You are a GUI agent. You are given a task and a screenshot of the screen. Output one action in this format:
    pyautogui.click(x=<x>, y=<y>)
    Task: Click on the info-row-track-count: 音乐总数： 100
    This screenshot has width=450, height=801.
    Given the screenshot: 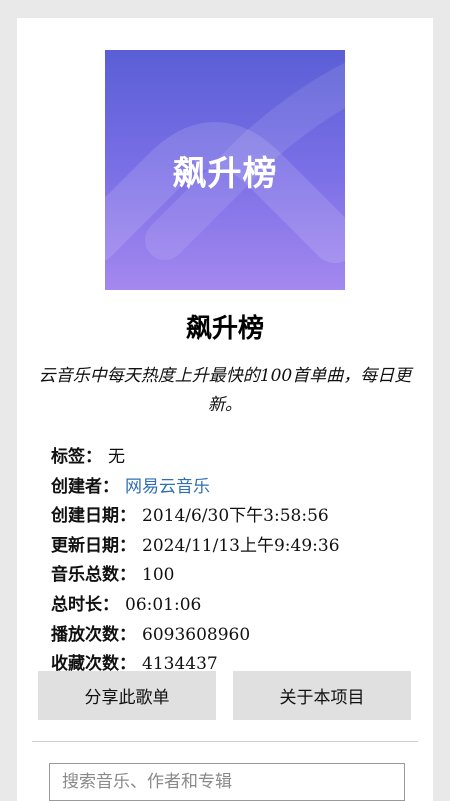 What is the action you would take?
    pyautogui.click(x=236, y=576)
    